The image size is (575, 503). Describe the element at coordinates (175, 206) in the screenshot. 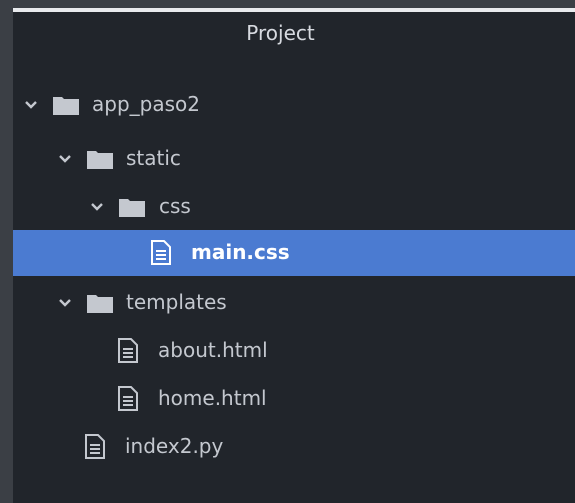

I see `tree-item-label: css` at that location.